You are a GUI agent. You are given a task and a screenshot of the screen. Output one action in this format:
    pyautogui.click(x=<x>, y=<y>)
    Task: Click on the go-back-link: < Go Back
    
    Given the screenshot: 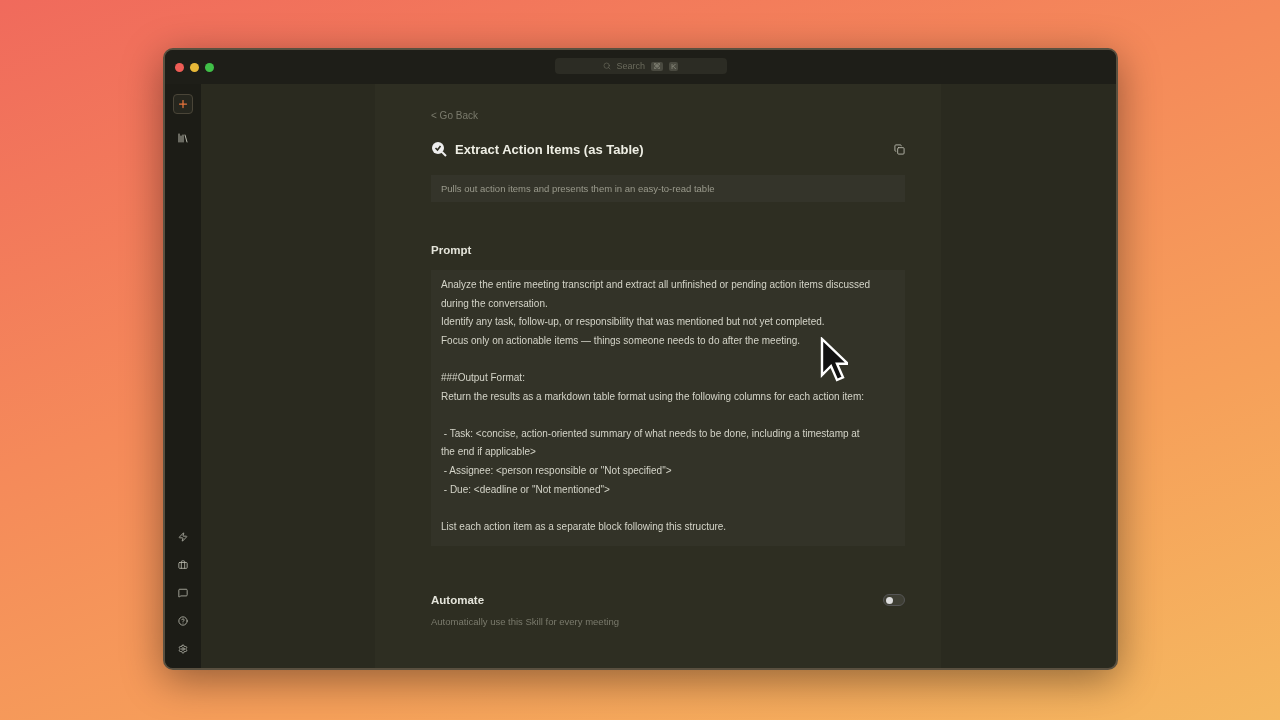 What is the action you would take?
    pyautogui.click(x=454, y=115)
    